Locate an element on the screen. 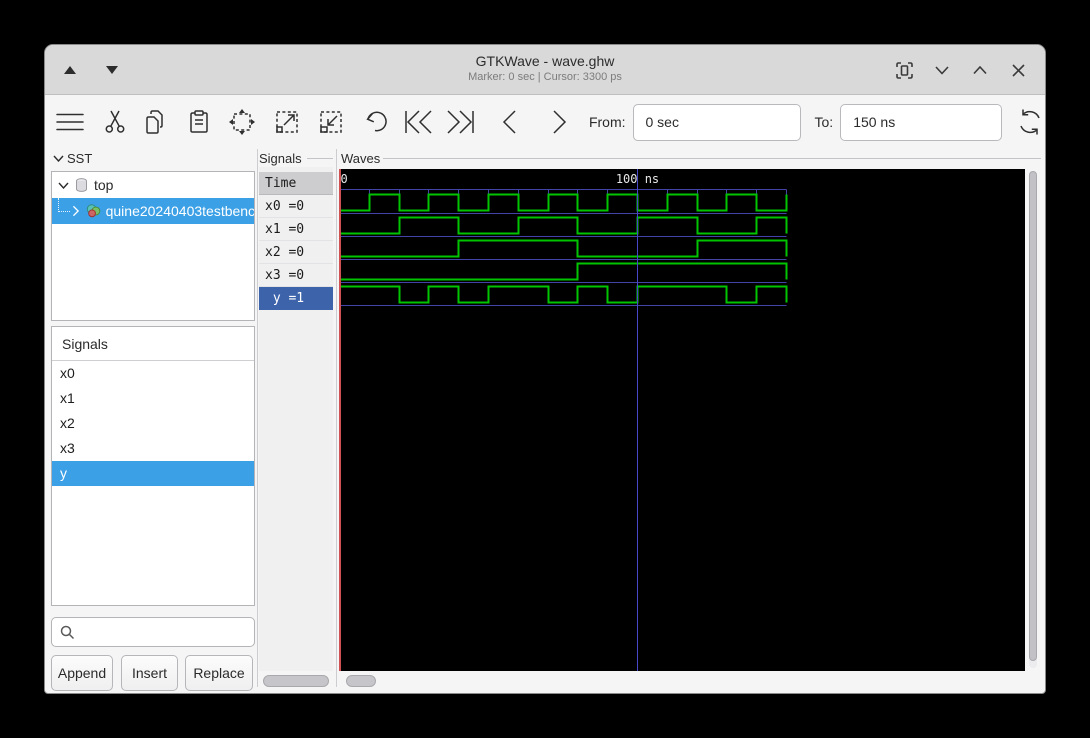 The height and width of the screenshot is (738, 1090). skip-to-end-button is located at coordinates (459, 122).